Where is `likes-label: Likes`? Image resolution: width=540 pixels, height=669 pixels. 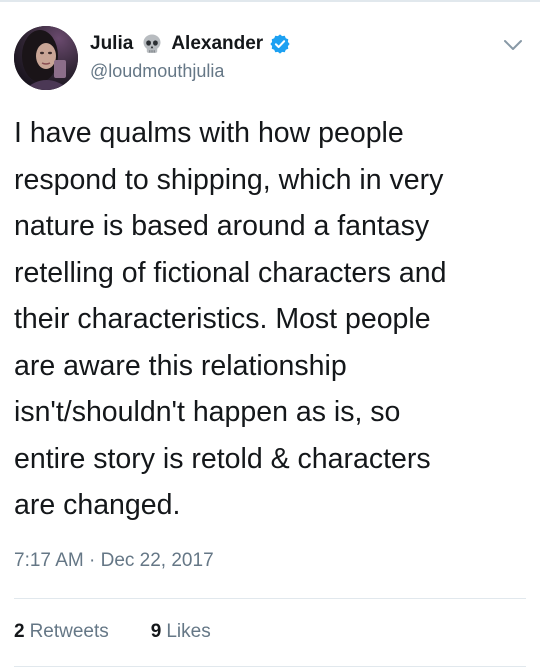
likes-label: Likes is located at coordinates (188, 631).